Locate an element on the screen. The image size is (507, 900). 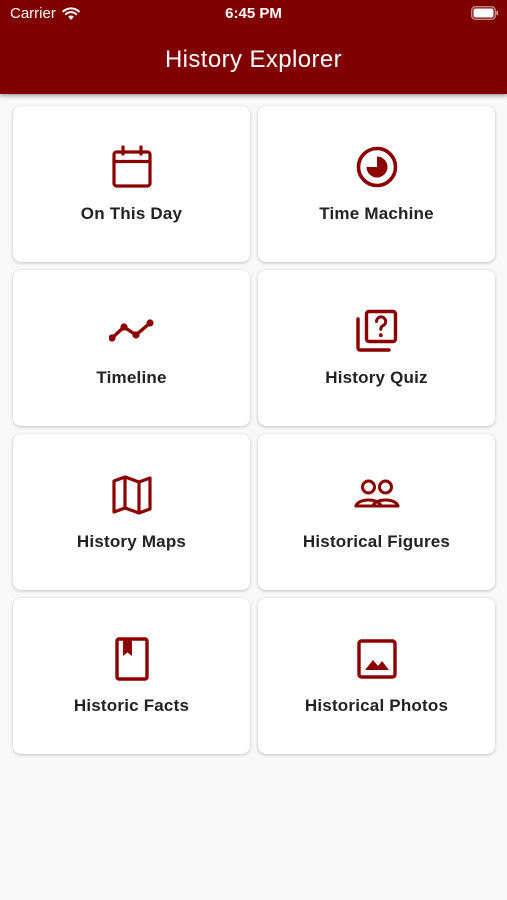
card-label: Historic Facts is located at coordinates (131, 705).